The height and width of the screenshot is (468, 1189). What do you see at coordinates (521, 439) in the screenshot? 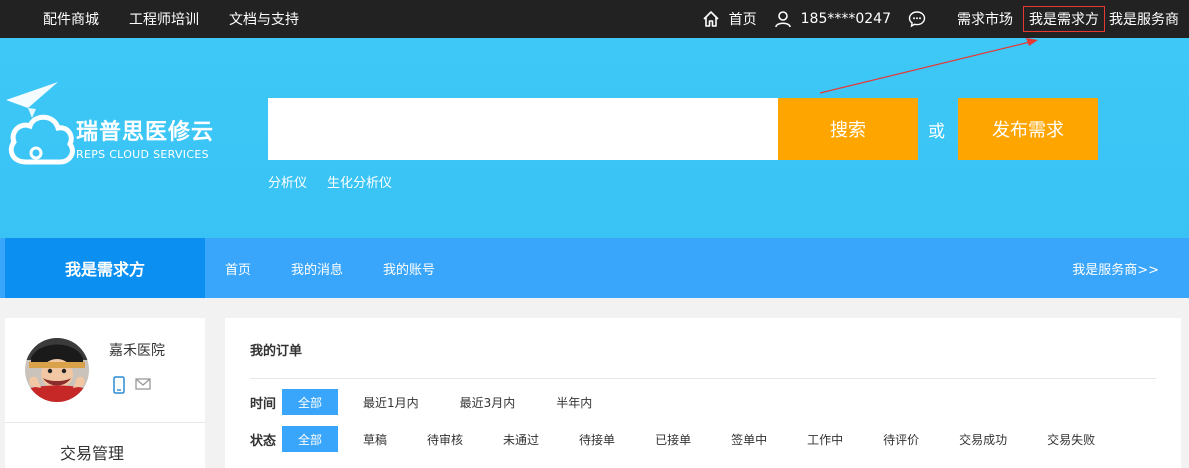
I see `status-filter-rejected: 未通过` at bounding box center [521, 439].